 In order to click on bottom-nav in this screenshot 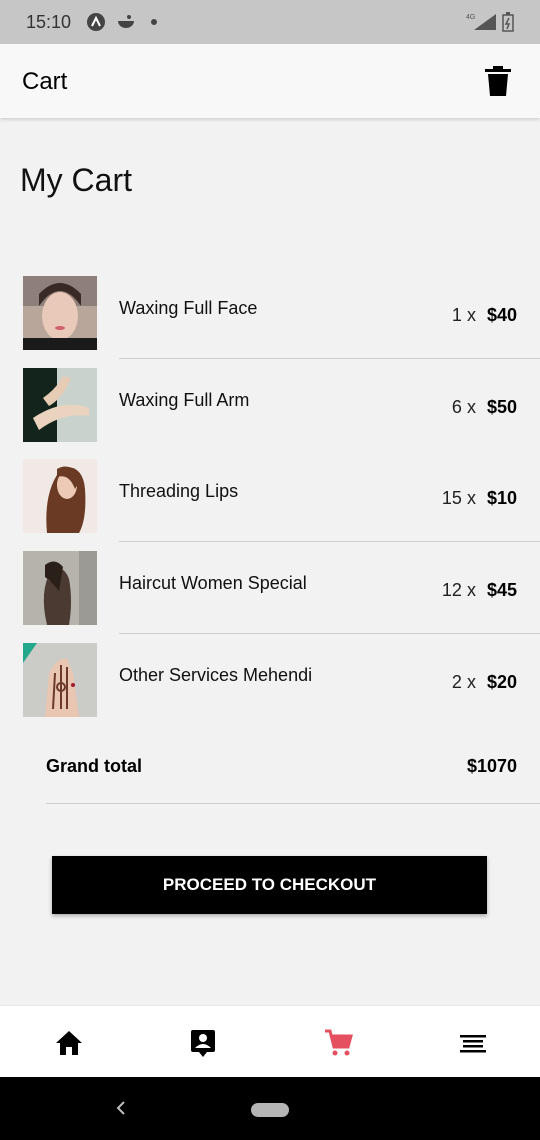, I will do `click(270, 1041)`.